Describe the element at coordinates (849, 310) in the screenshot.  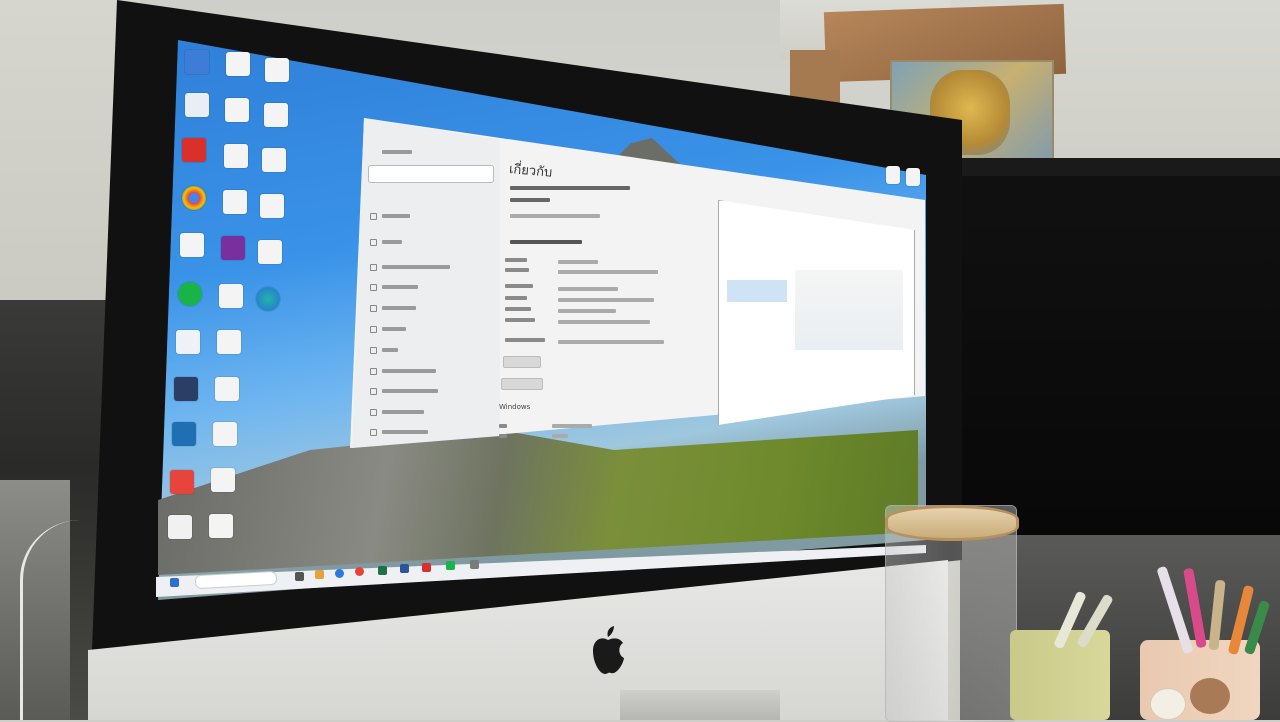
I see `preview-performance-graph` at that location.